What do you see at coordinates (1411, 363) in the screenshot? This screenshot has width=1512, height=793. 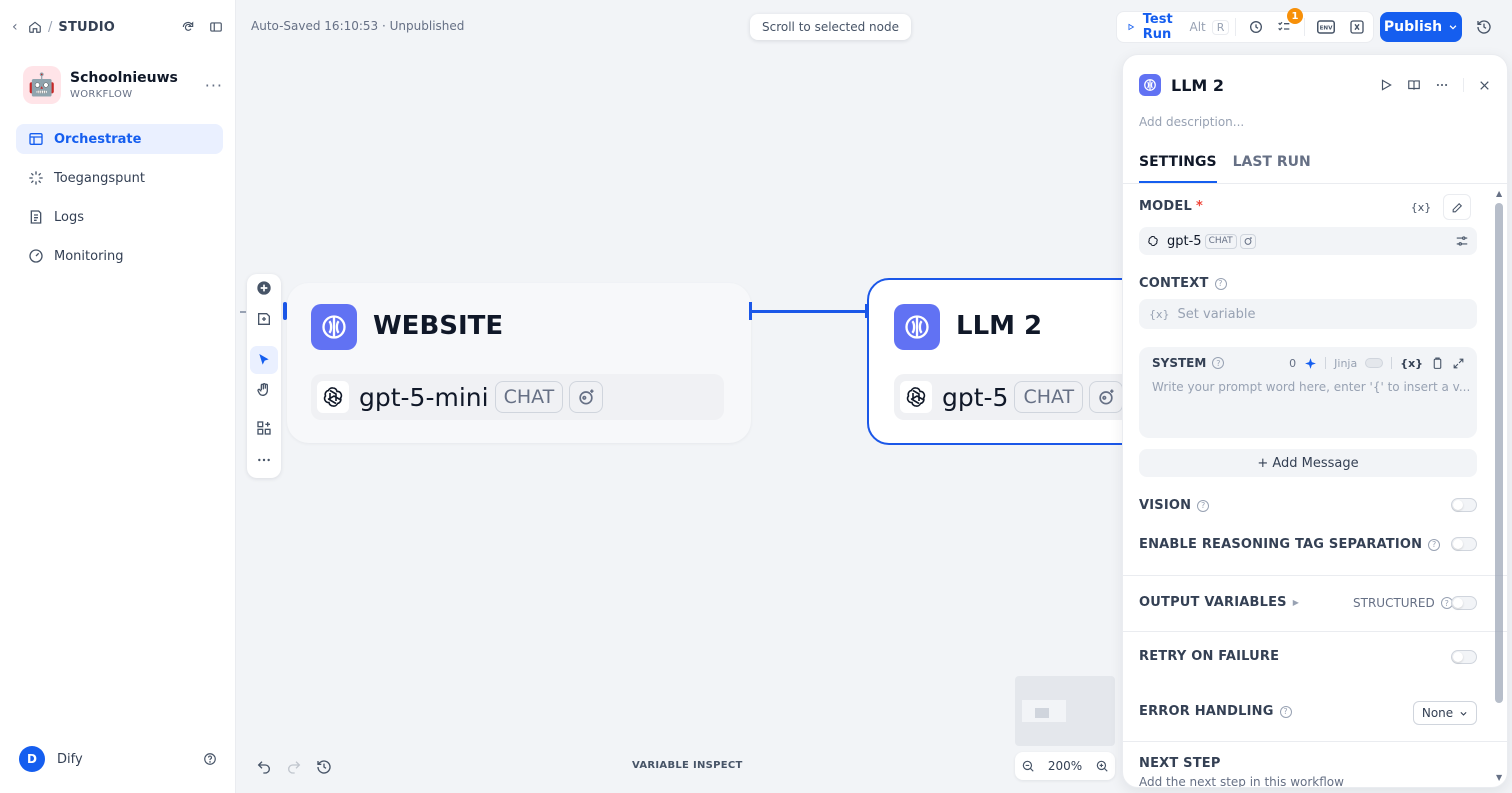 I see `insert-variable-button: {x}` at bounding box center [1411, 363].